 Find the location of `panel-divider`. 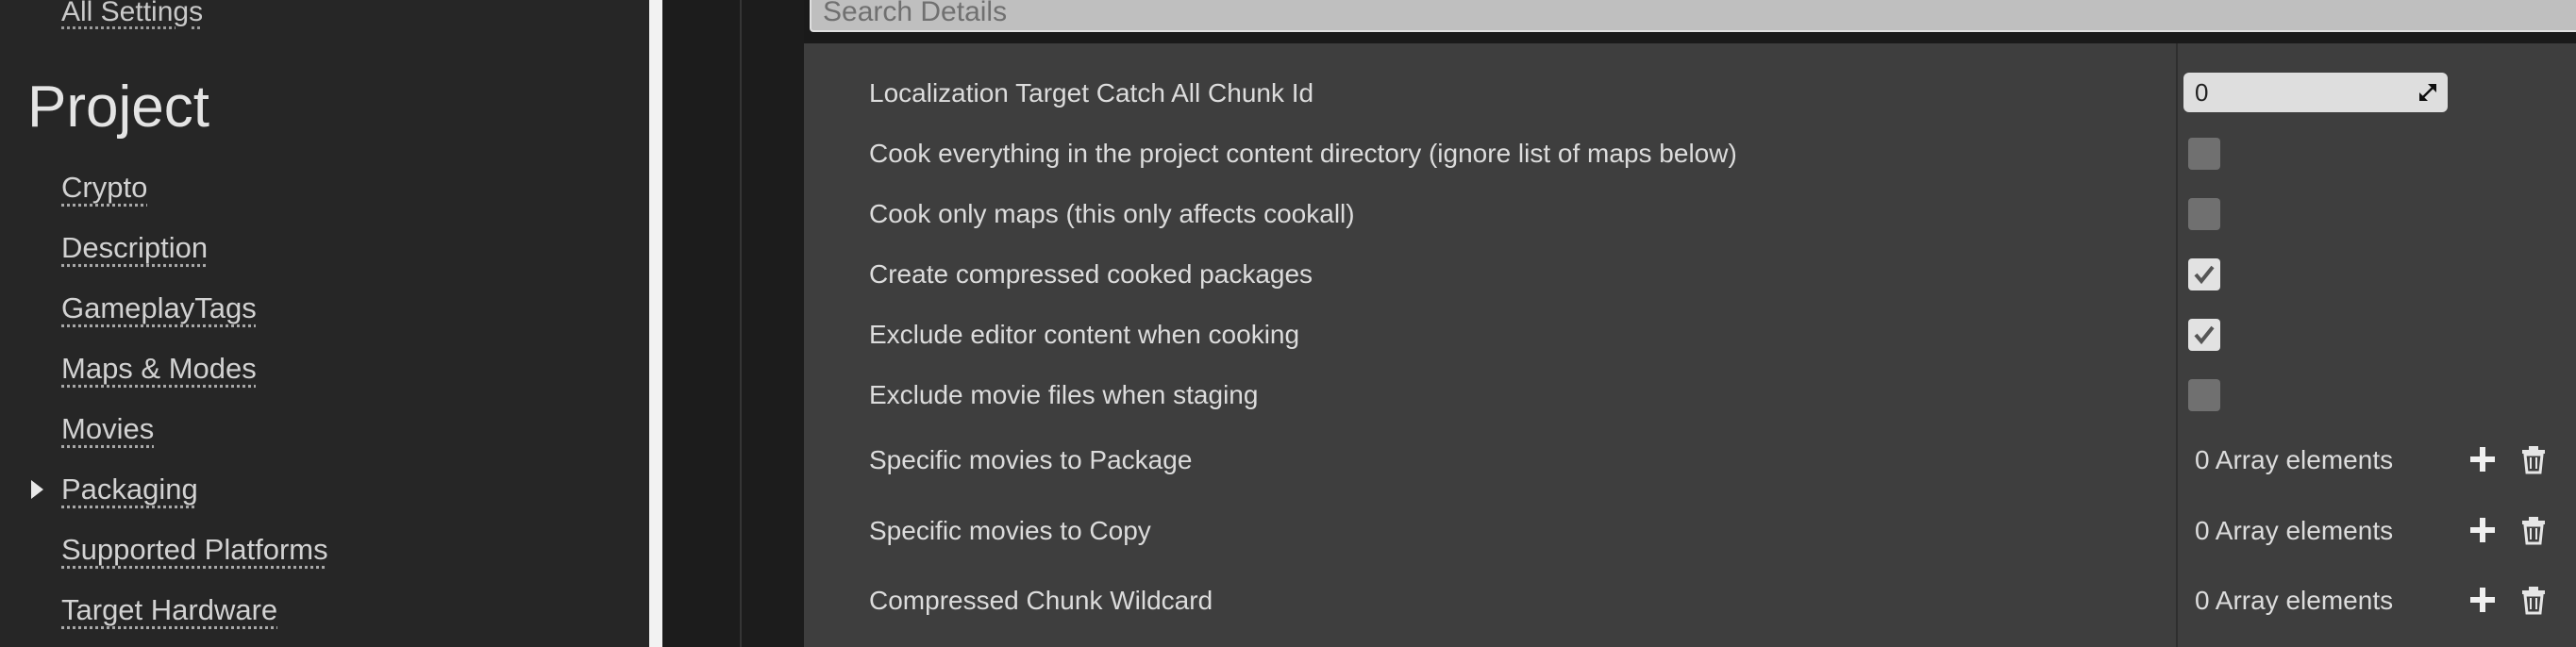

panel-divider is located at coordinates (655, 323).